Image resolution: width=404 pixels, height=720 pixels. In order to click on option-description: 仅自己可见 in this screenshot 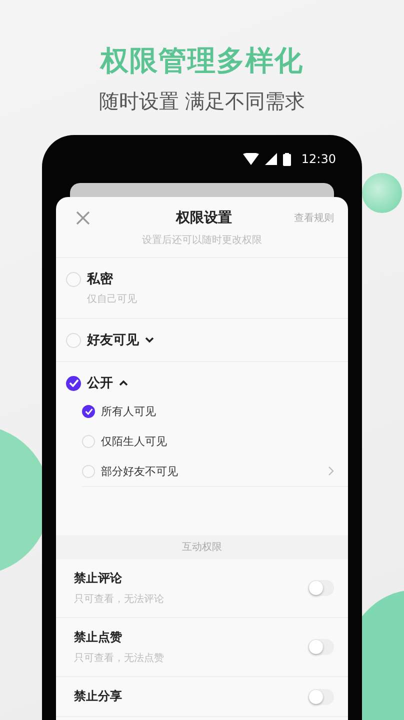, I will do `click(112, 299)`.